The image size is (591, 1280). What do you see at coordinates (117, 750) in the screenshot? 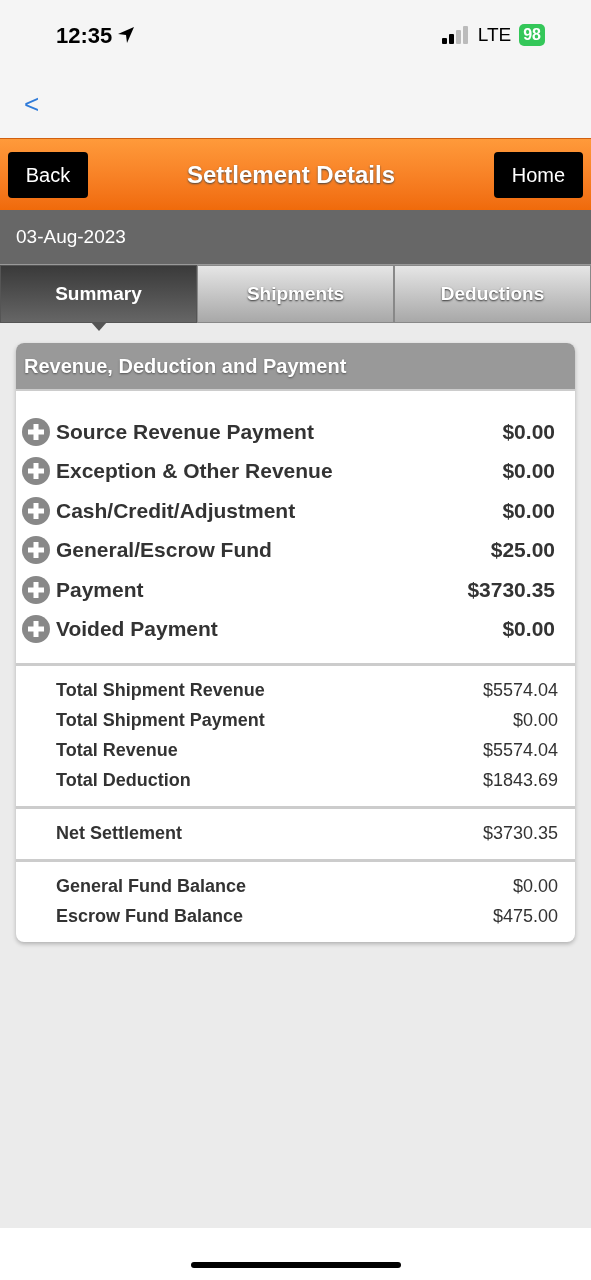
I see `total-label: Total Revenue` at bounding box center [117, 750].